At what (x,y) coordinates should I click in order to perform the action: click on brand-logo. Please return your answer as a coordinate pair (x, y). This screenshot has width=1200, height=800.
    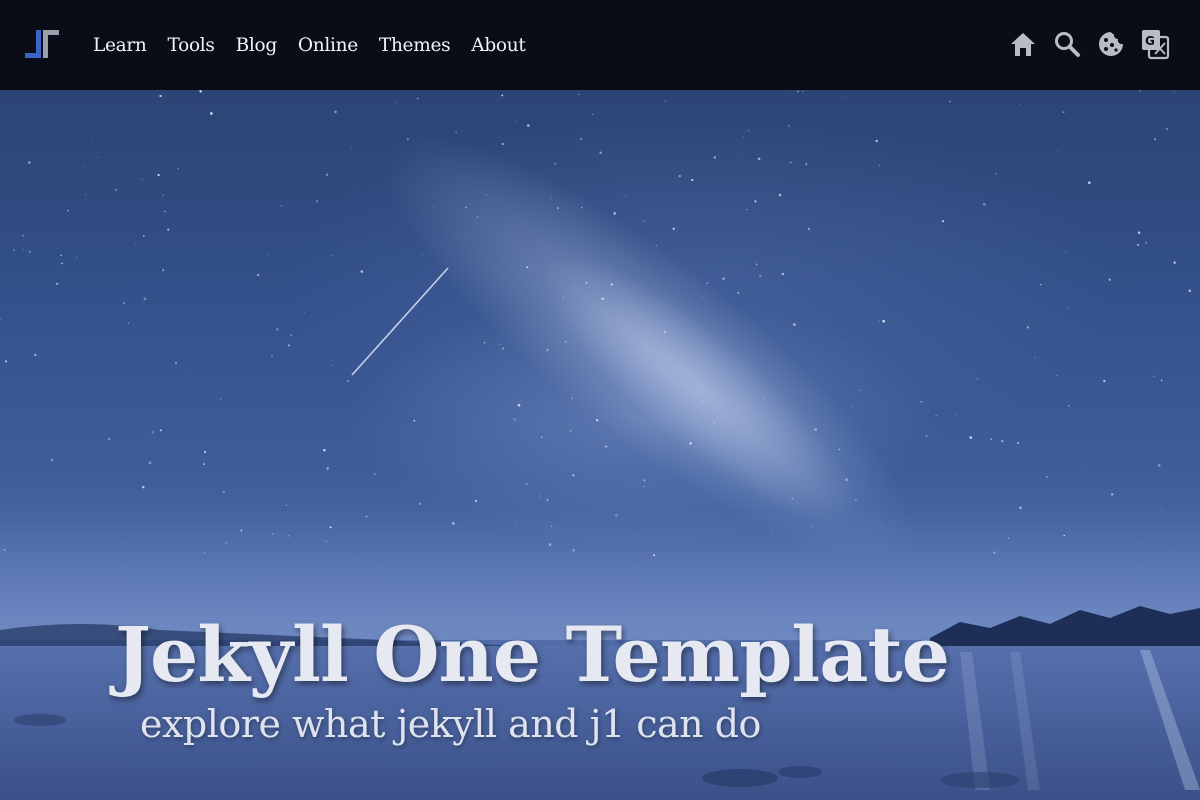
    Looking at the image, I should click on (42, 45).